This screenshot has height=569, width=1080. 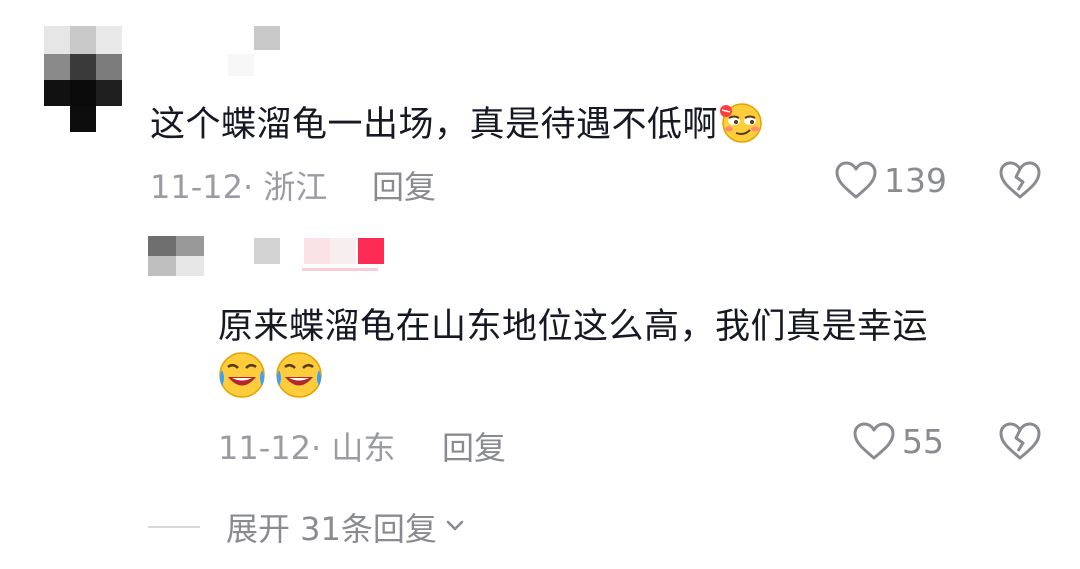 I want to click on reply-dislike-button, so click(x=1020, y=441).